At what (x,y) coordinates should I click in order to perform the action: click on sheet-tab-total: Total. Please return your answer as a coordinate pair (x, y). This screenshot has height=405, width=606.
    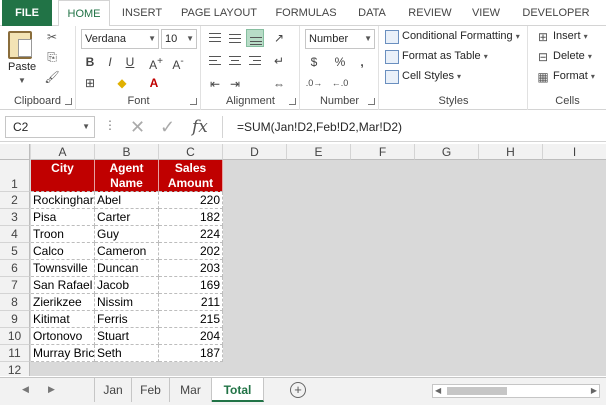
    Looking at the image, I should click on (238, 390).